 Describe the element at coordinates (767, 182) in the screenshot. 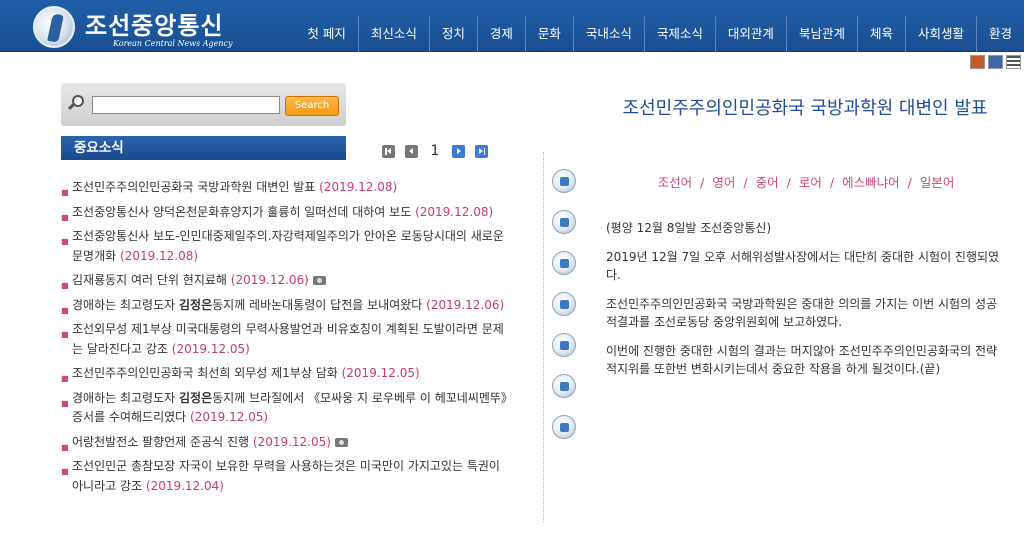

I see `lang-chinese: 중어` at that location.